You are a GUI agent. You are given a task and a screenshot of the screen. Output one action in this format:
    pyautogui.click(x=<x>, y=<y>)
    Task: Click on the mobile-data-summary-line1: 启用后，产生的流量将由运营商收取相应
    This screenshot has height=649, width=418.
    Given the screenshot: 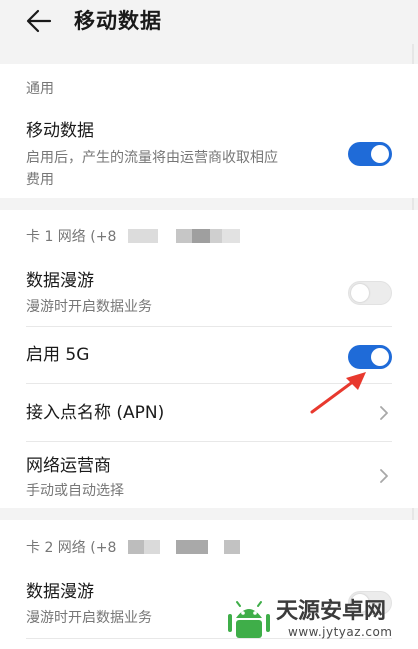 What is the action you would take?
    pyautogui.click(x=152, y=158)
    